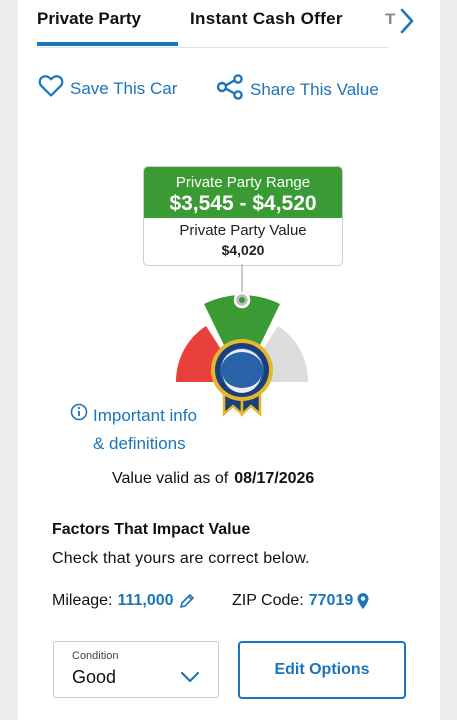 The image size is (457, 720). I want to click on range-header: Private Party Range $3,545 - $4,520, so click(243, 192).